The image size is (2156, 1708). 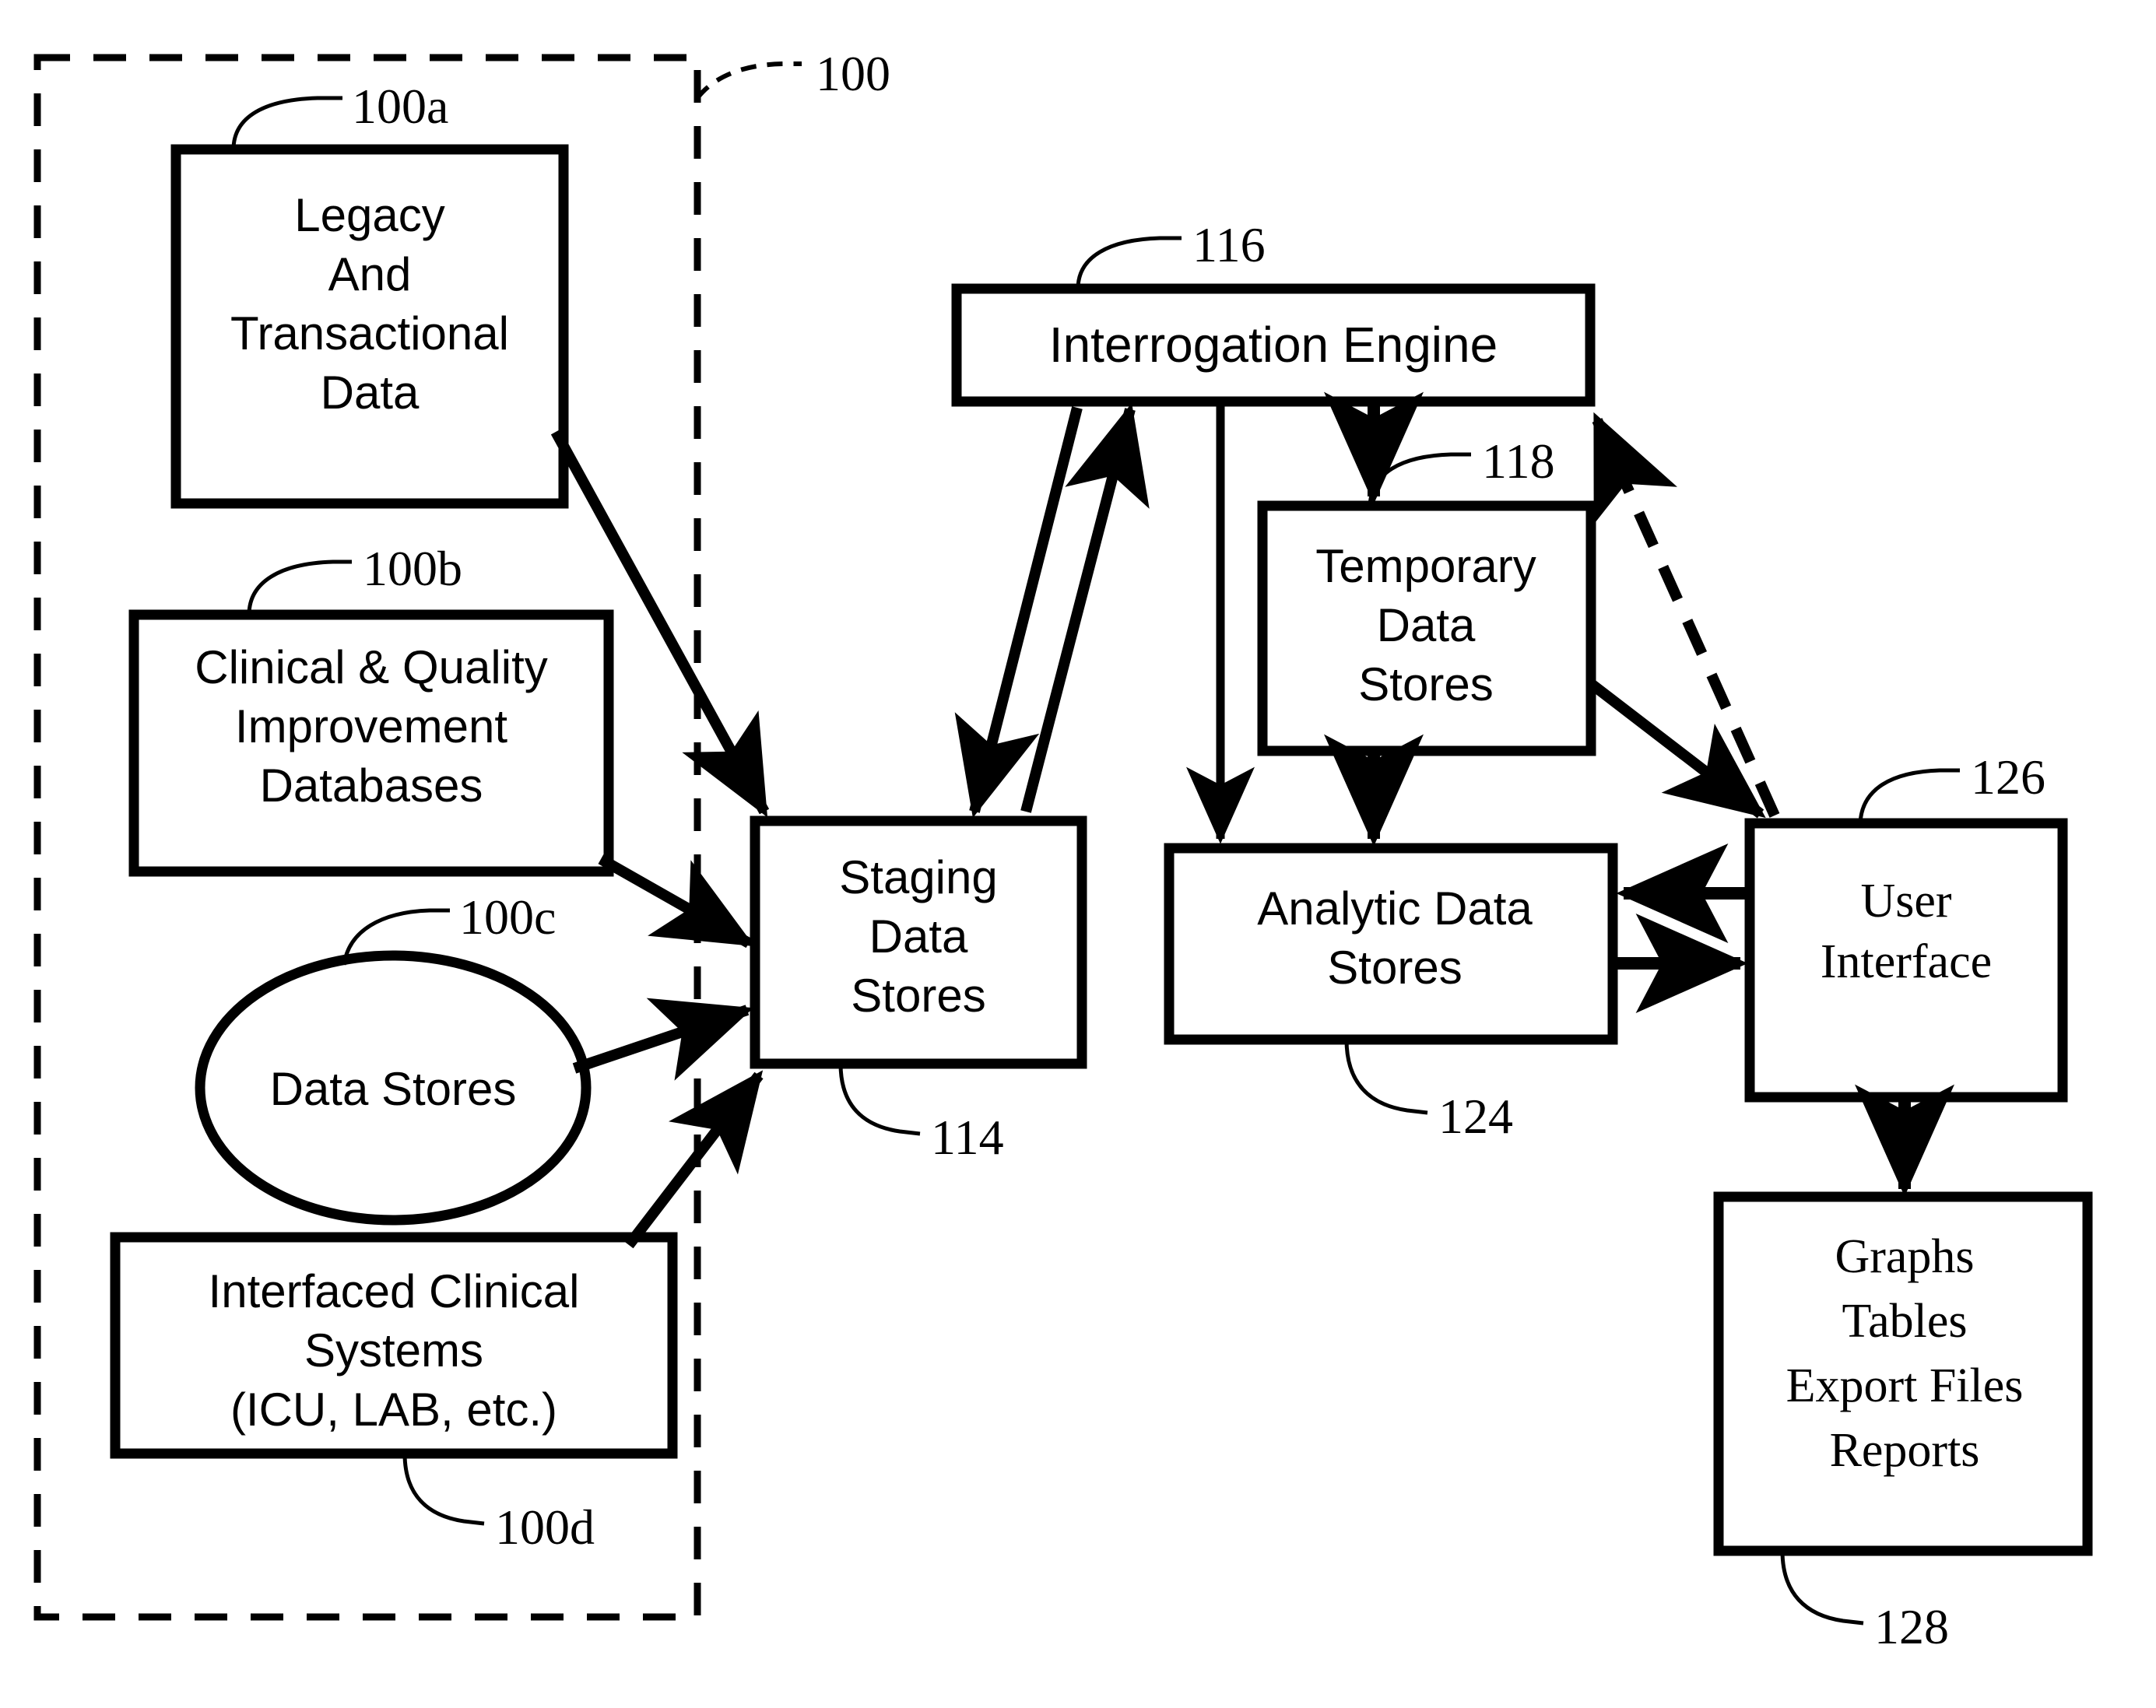 I want to click on ref-number-100d: 100d, so click(x=545, y=1527).